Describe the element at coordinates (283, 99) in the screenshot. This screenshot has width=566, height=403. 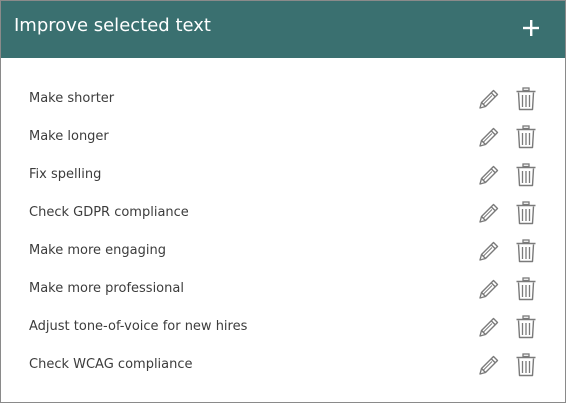
I see `list-item: Make shorter` at that location.